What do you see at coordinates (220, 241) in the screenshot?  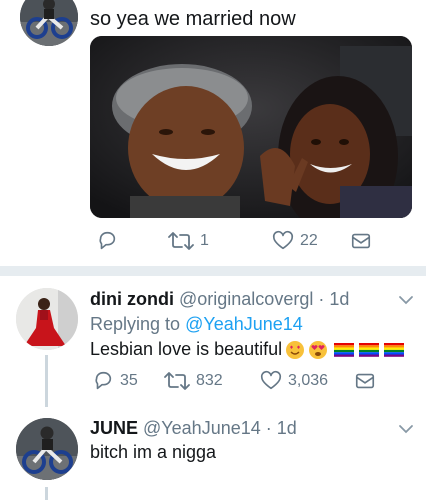 I see `retweet-button: 1` at bounding box center [220, 241].